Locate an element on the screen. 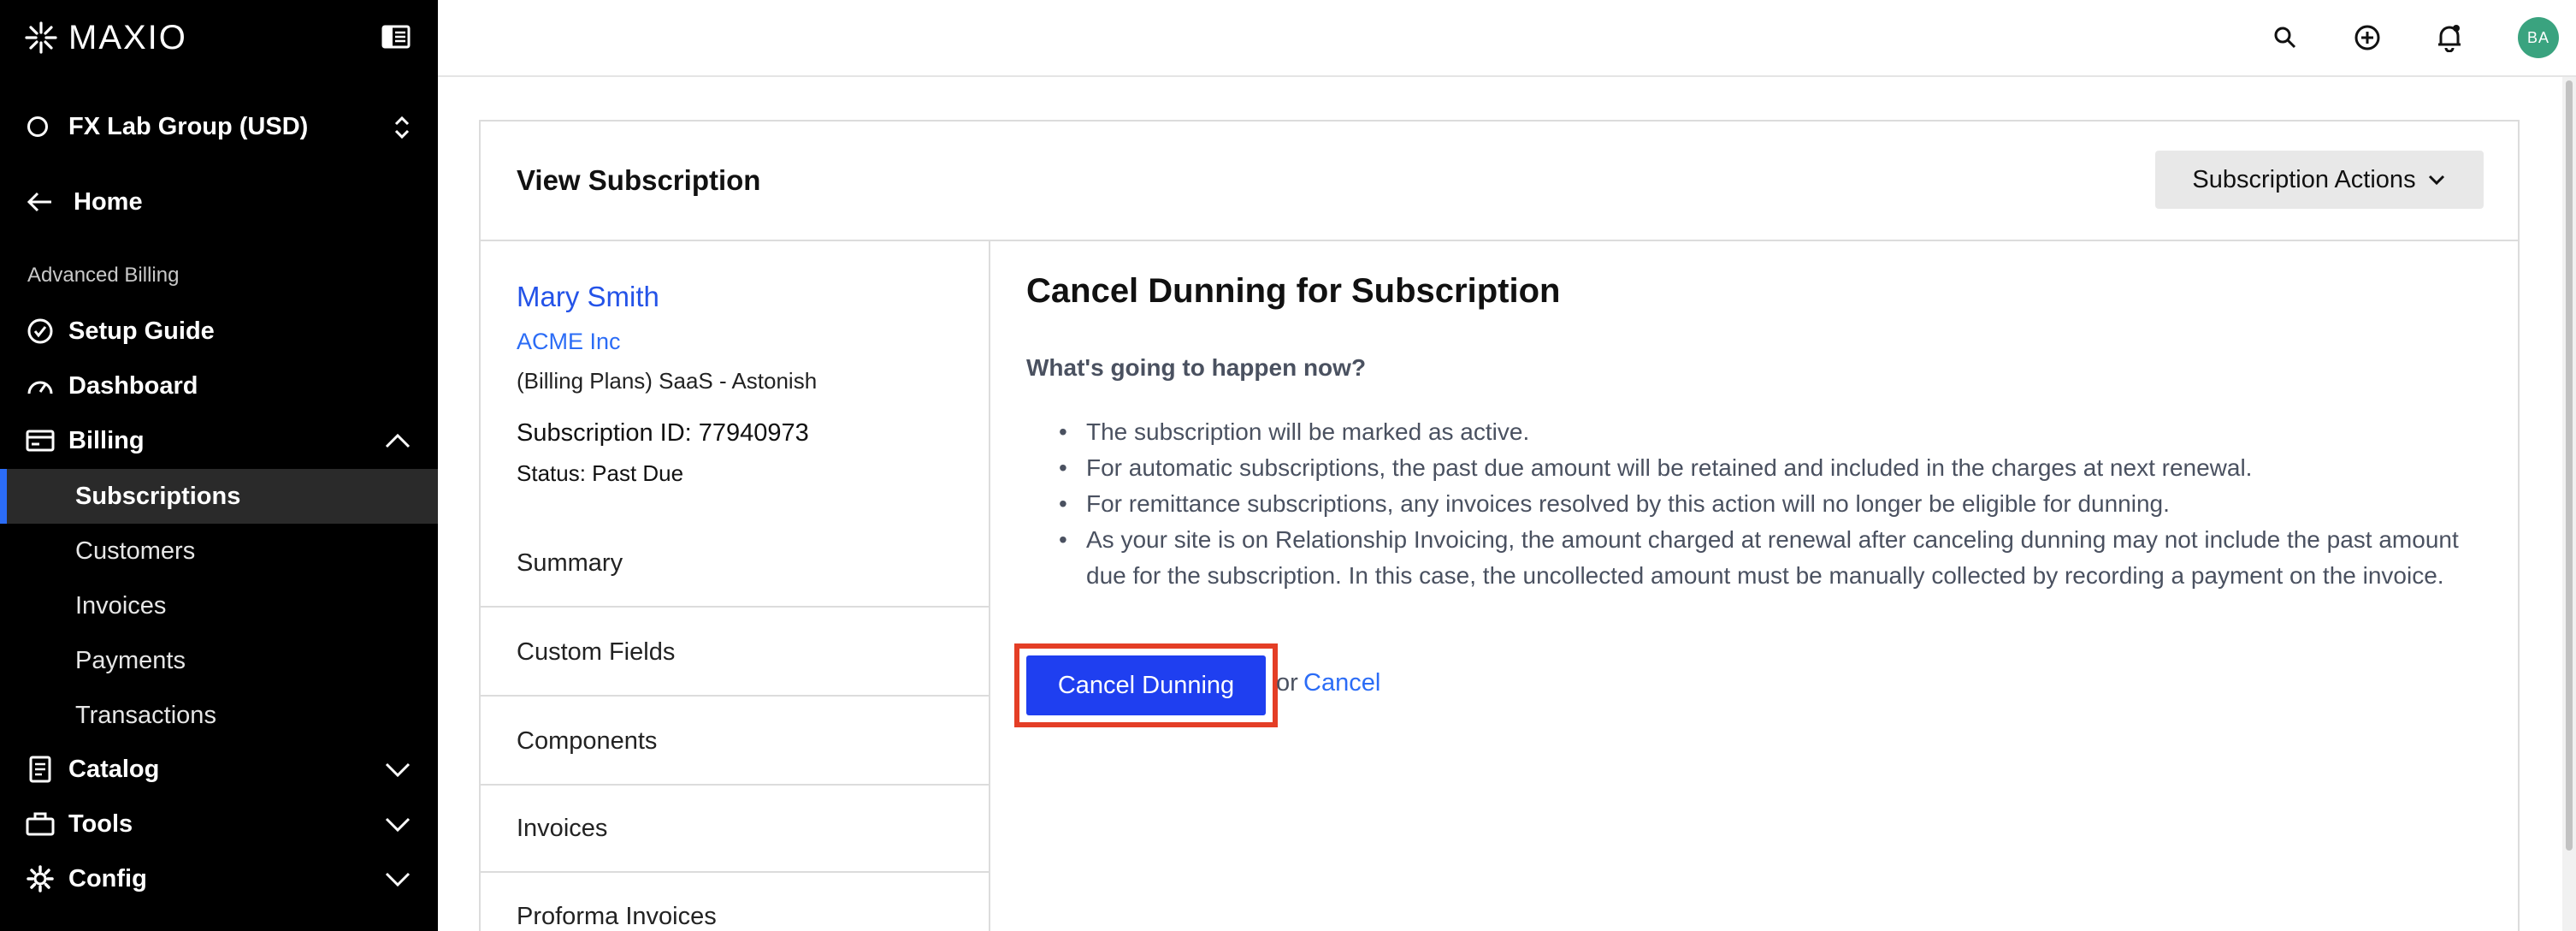  sidebar-item-home: Home is located at coordinates (84, 202).